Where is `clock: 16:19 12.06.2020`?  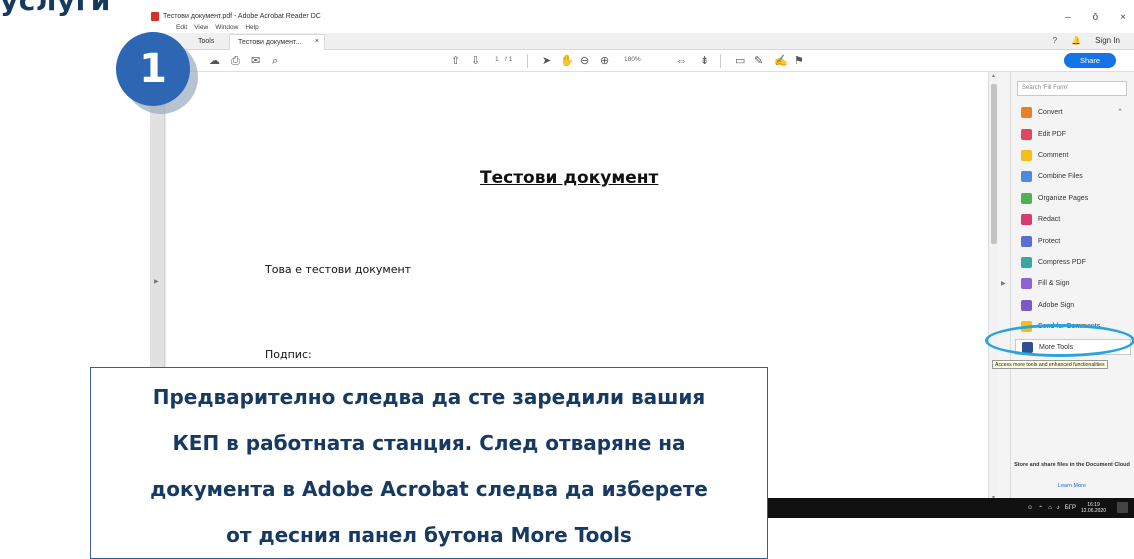
clock: 16:19 12.06.2020 is located at coordinates (1093, 508).